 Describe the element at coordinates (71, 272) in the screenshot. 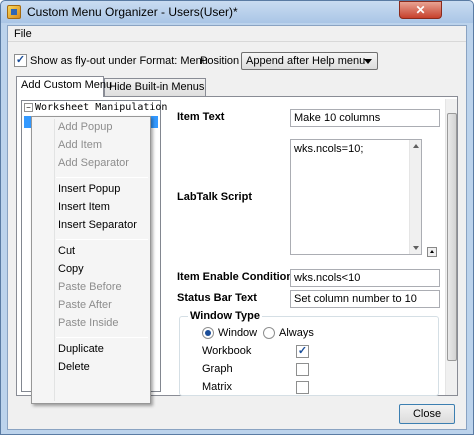

I see `ctx-copy: Copy` at that location.